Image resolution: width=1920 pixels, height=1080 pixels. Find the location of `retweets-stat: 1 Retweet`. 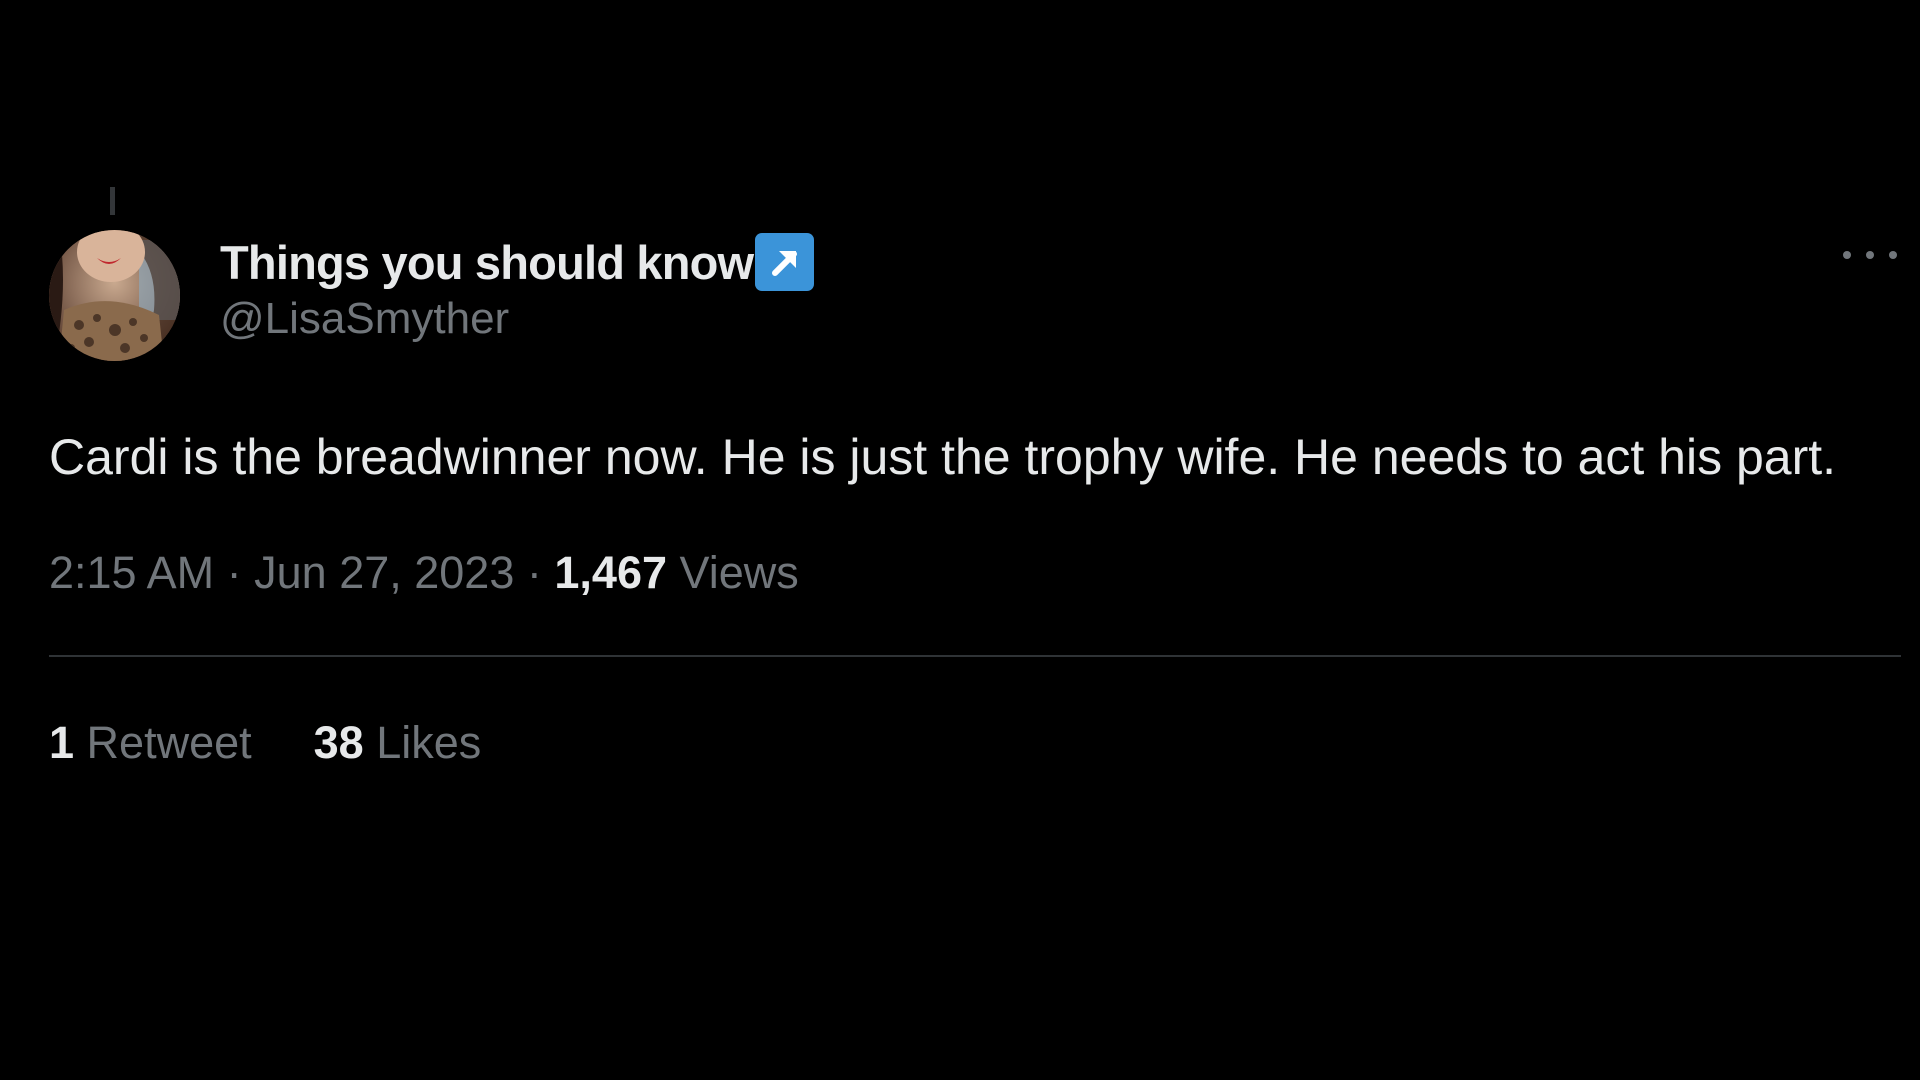

retweets-stat: 1 Retweet is located at coordinates (150, 743).